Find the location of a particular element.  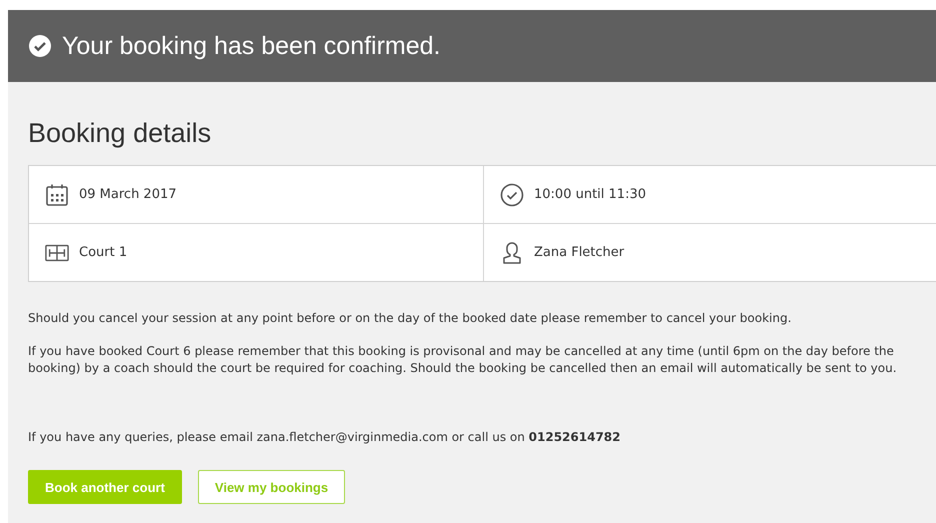

info-paragraph: If you have booked Court 6 please remember that this booking is provisonal and may be cancelled at any time (until 6pm on the day before the booking) by a coach should the court be required for coaching. Should the booking be cancelled then an email will automatically be sent to you. is located at coordinates (463, 360).